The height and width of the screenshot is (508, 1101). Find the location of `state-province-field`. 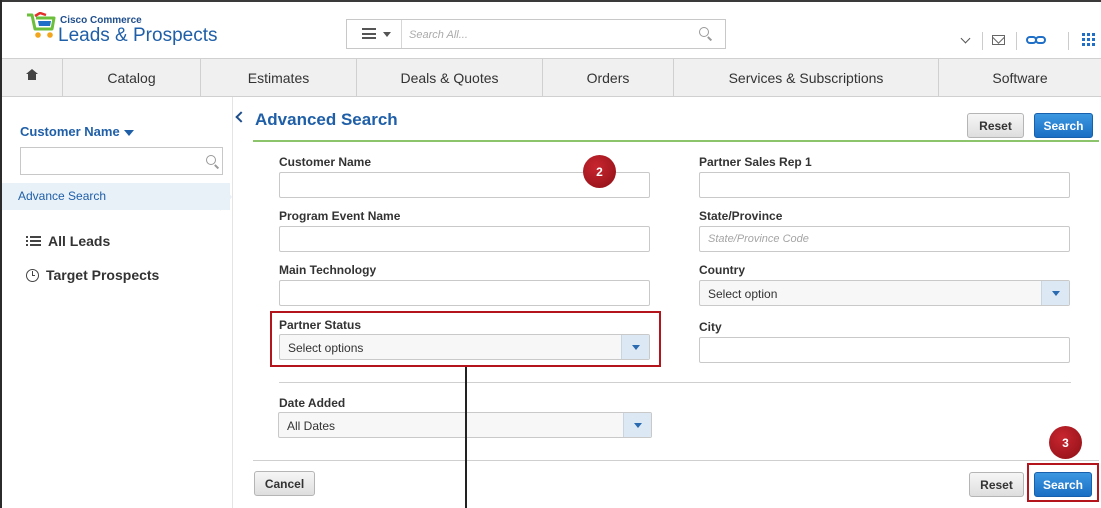

state-province-field is located at coordinates (884, 239).